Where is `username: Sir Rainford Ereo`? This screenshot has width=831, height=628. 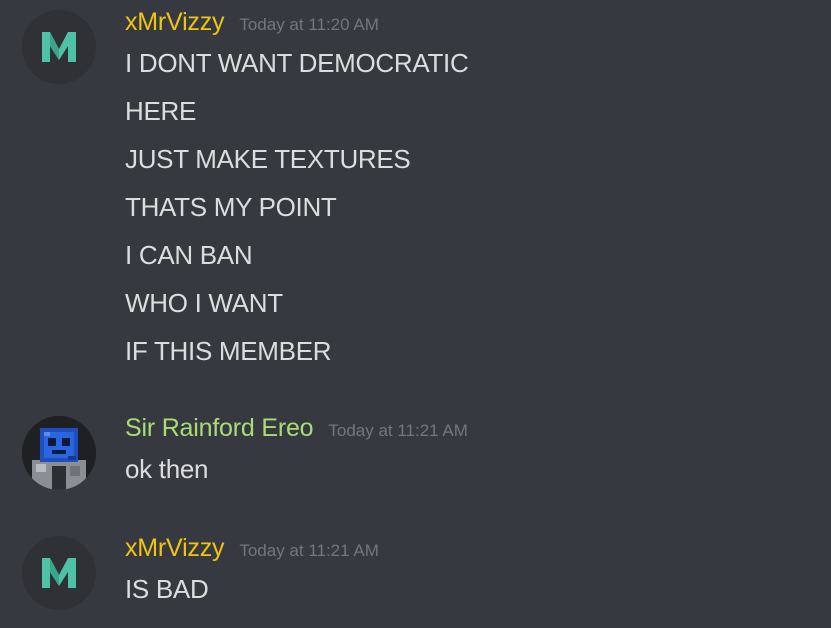 username: Sir Rainford Ereo is located at coordinates (219, 428).